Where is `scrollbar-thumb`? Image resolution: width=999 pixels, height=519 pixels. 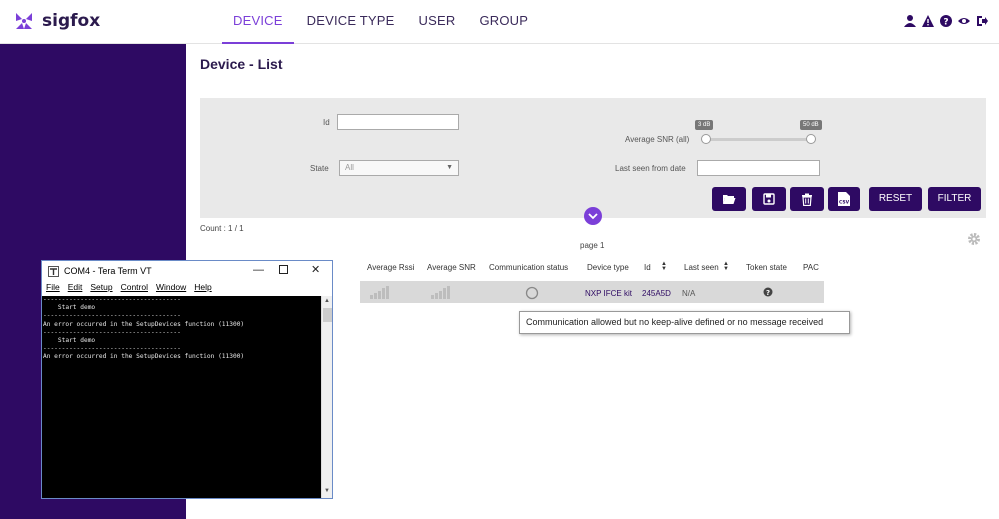 scrollbar-thumb is located at coordinates (327, 315).